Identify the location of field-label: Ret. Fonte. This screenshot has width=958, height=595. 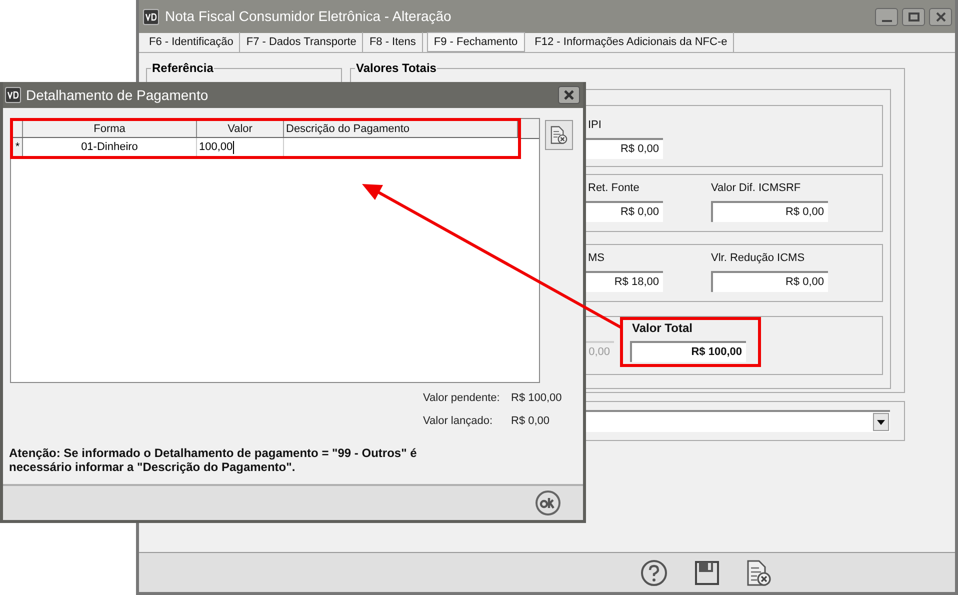
(614, 188).